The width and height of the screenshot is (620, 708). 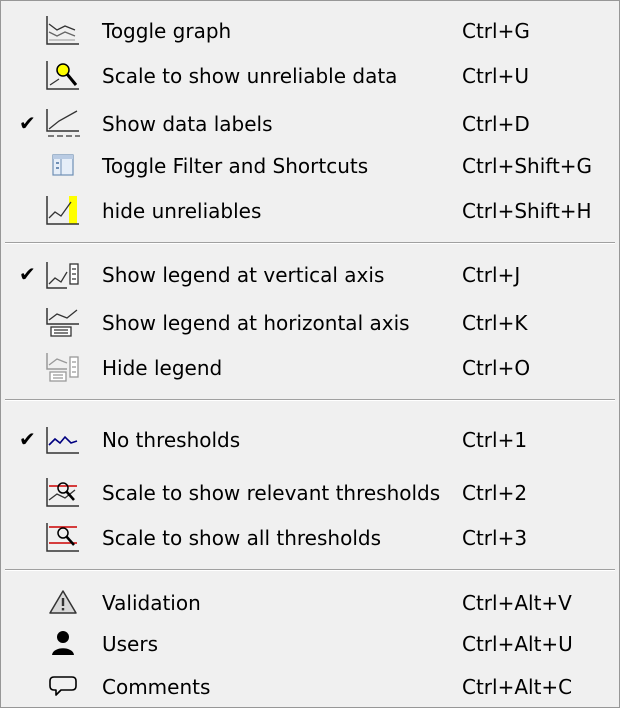 I want to click on hide-unreliables-icon, so click(x=63, y=210).